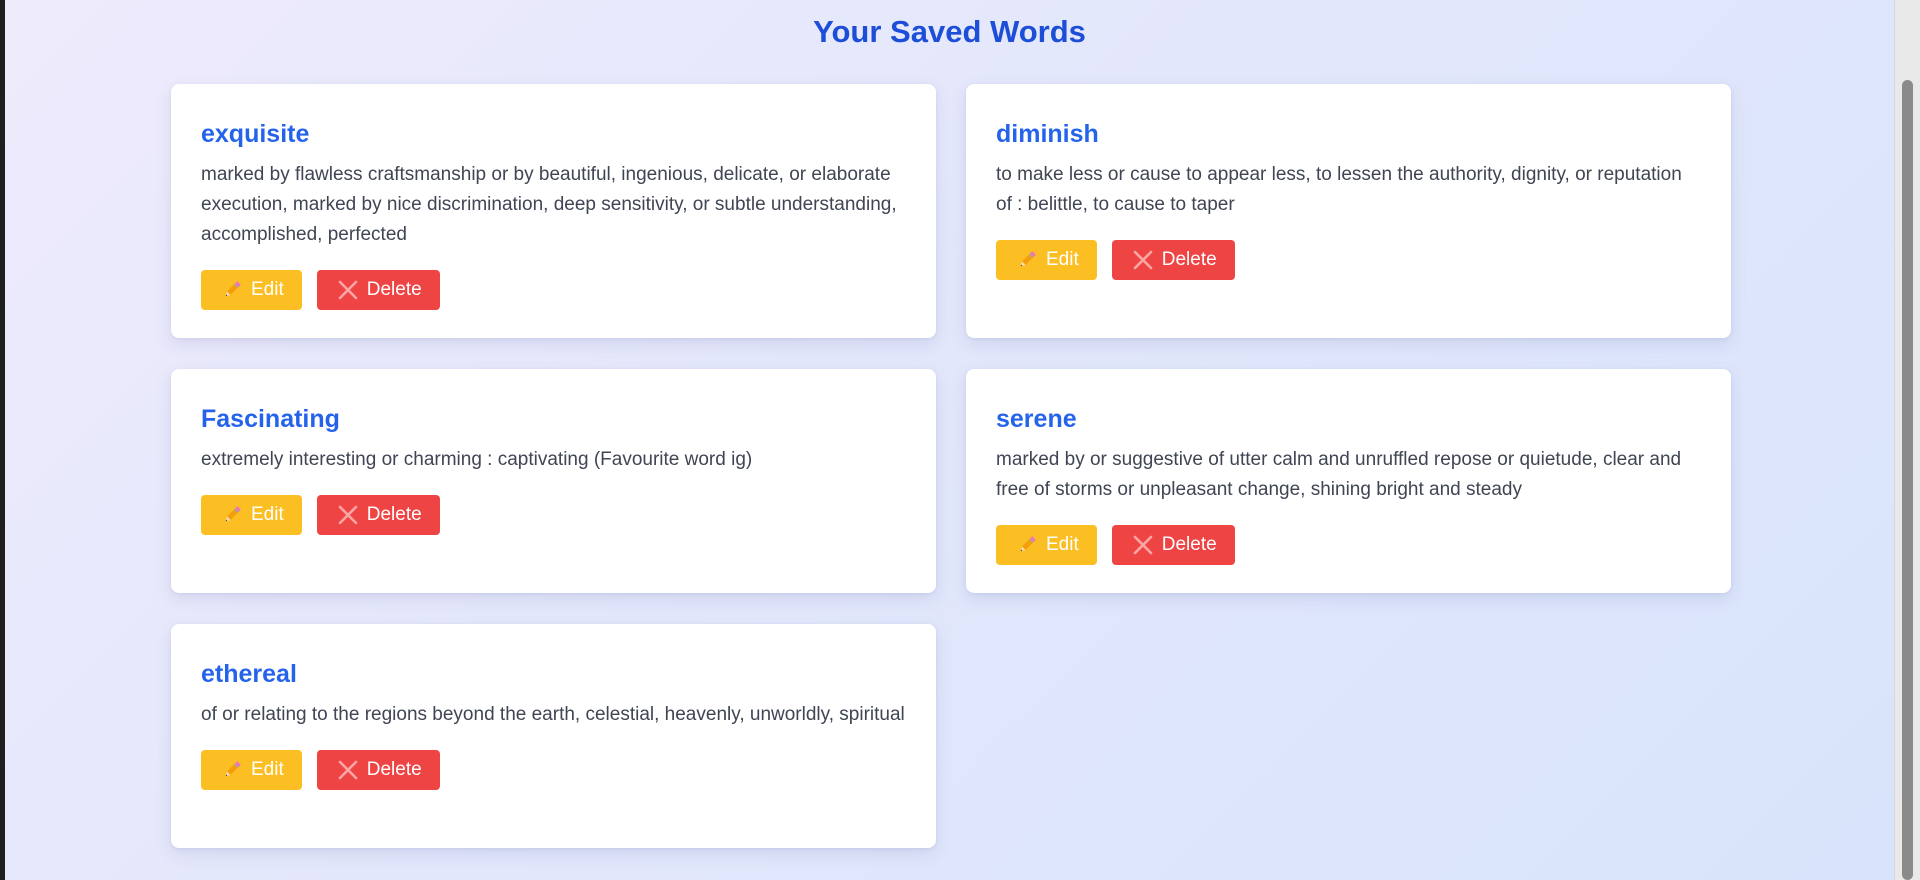 The height and width of the screenshot is (880, 1920). Describe the element at coordinates (1036, 419) in the screenshot. I see `word-title: serene` at that location.